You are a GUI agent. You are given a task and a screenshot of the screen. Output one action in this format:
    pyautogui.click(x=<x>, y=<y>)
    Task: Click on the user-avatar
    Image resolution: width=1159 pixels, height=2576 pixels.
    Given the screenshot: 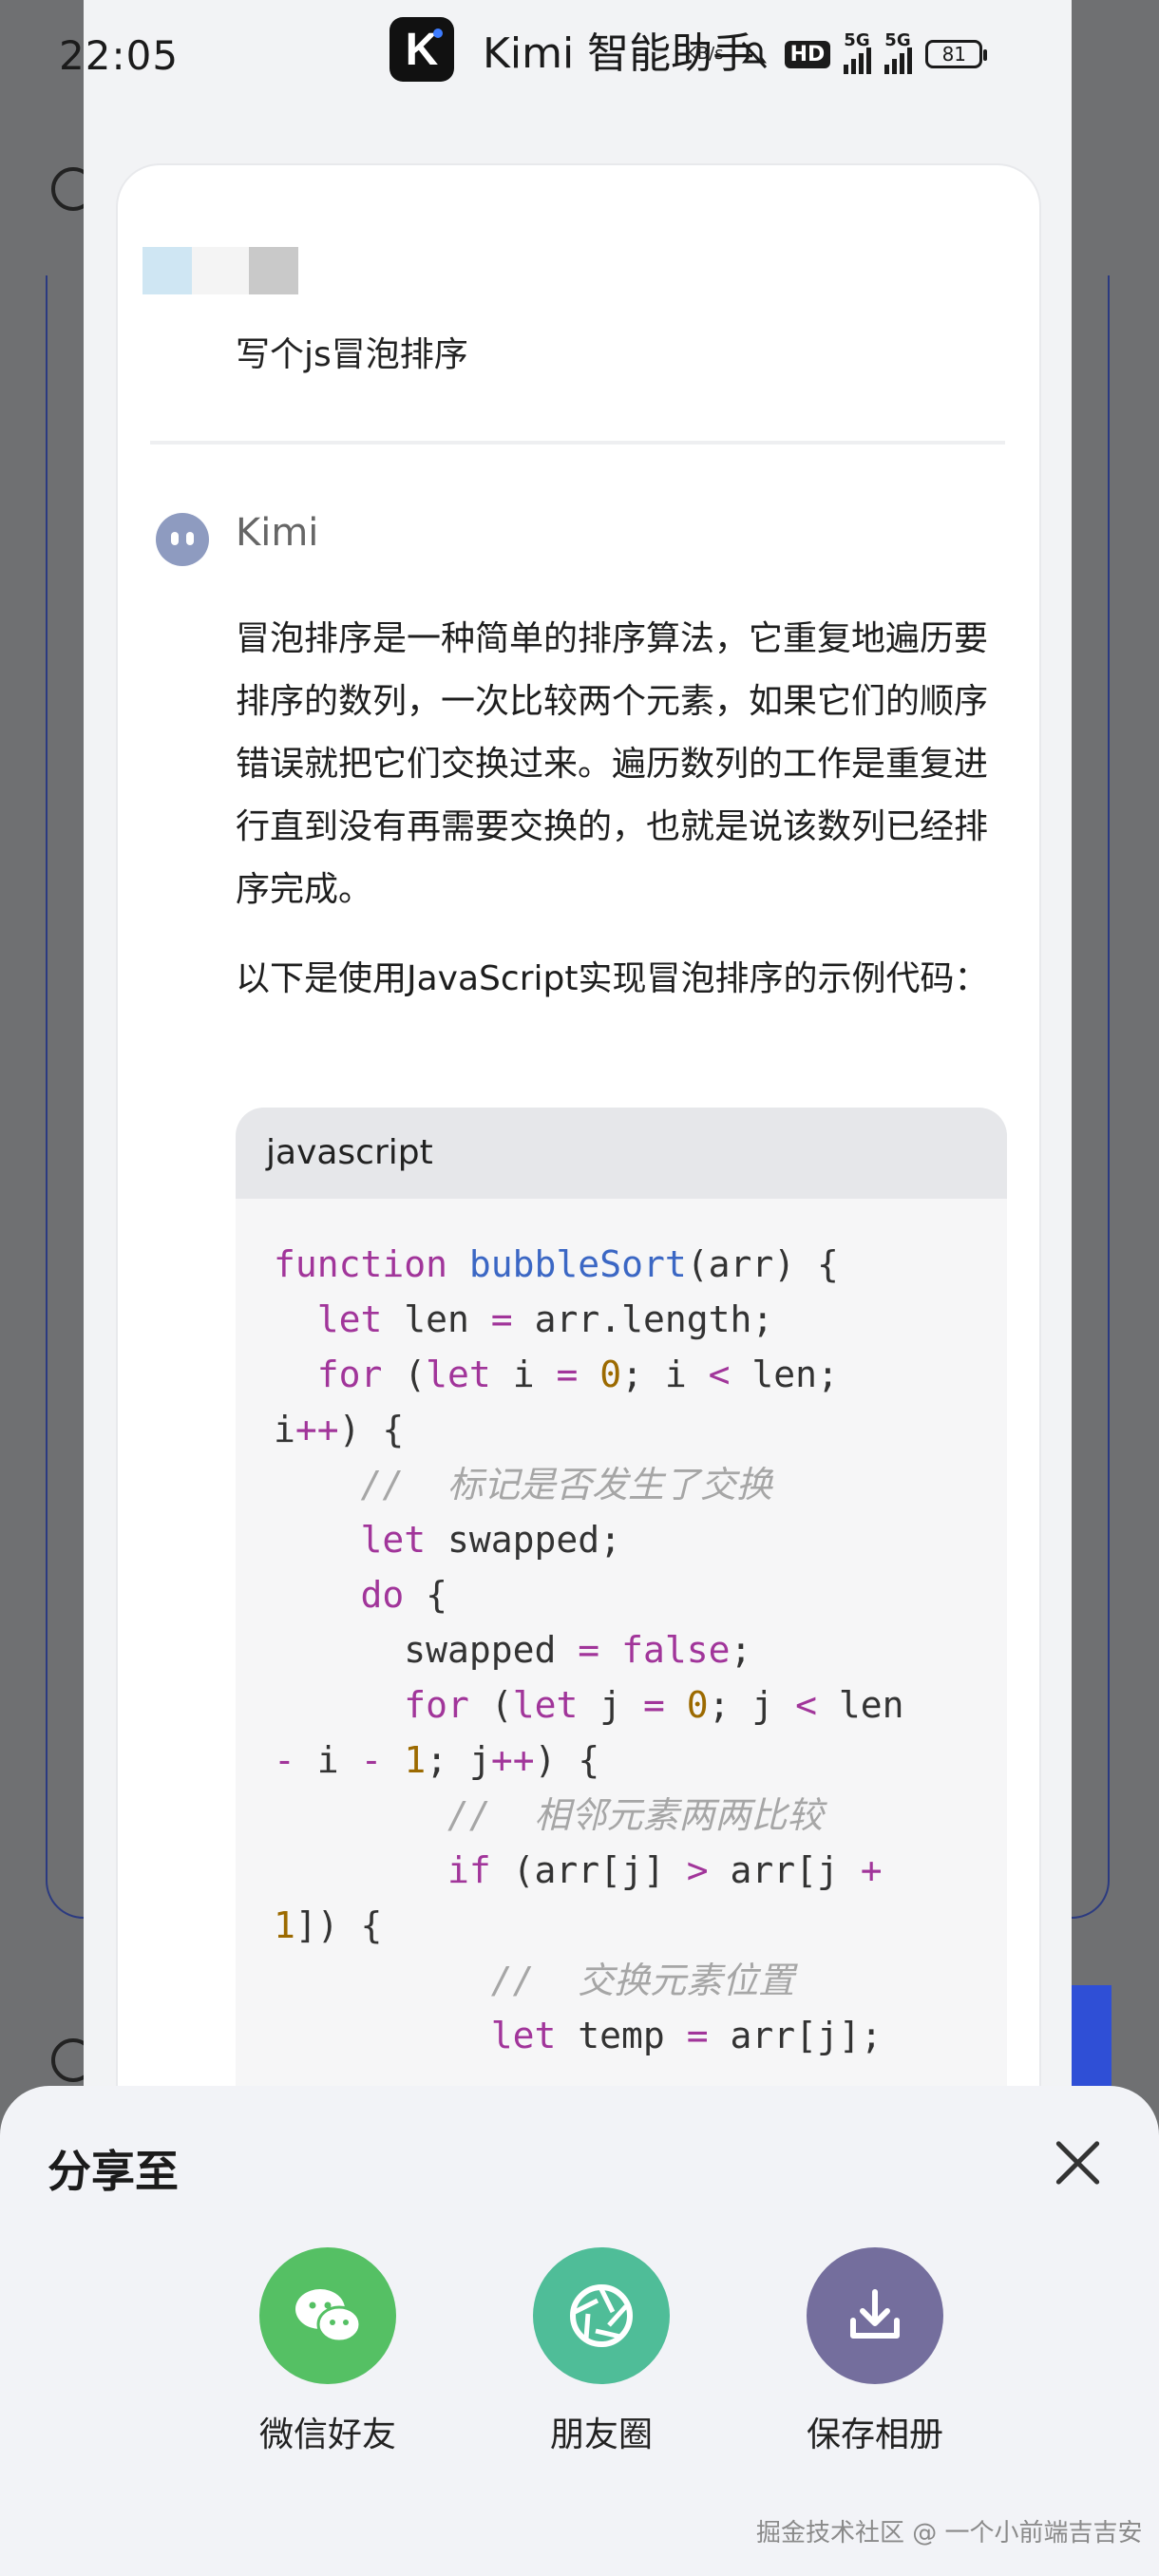 What is the action you would take?
    pyautogui.click(x=220, y=270)
    